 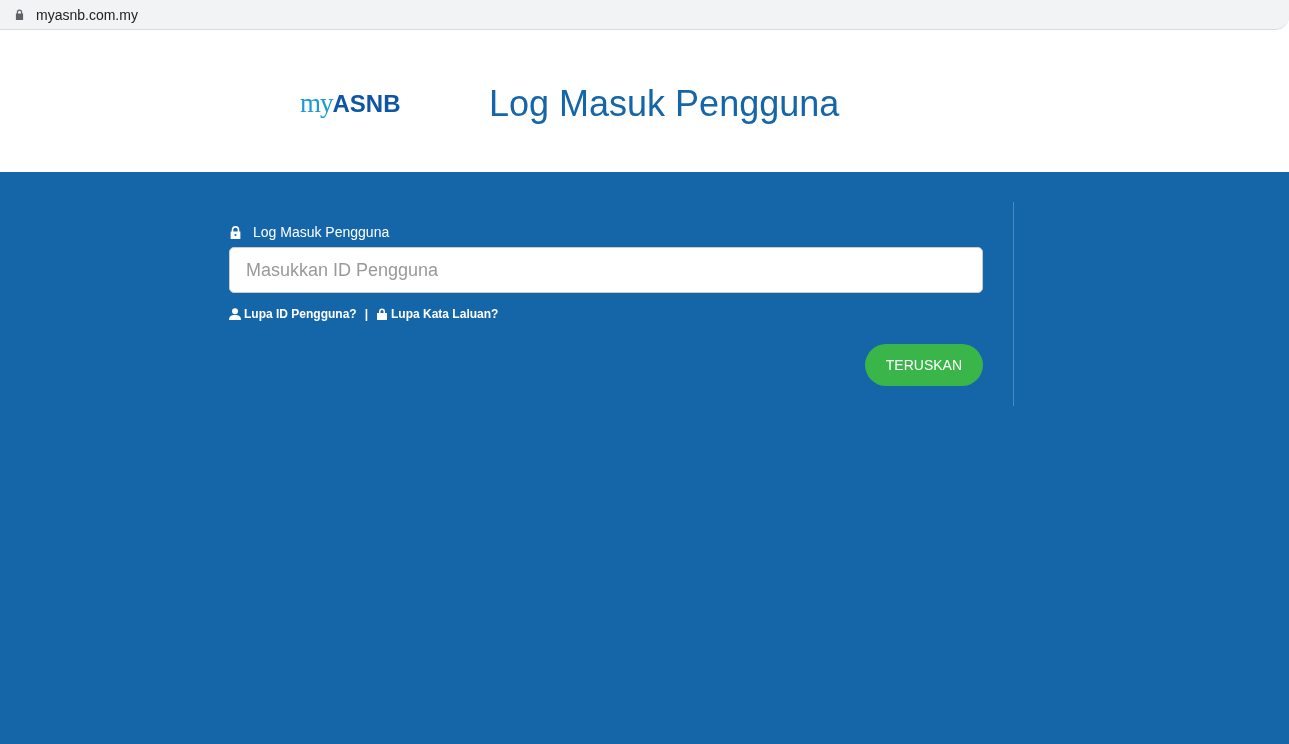 I want to click on forgot-link: Lupa Kata Laluan?, so click(x=445, y=314).